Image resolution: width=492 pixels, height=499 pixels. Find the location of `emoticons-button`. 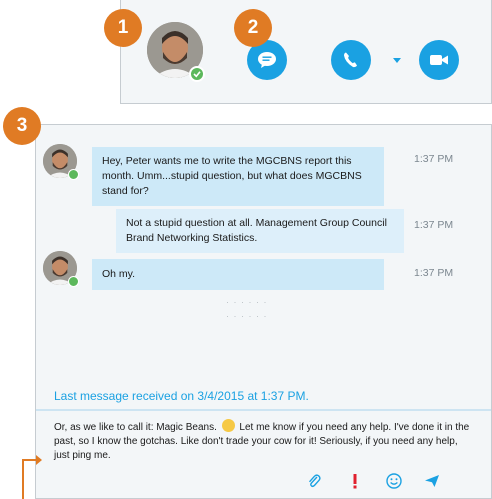

emoticons-button is located at coordinates (394, 481).